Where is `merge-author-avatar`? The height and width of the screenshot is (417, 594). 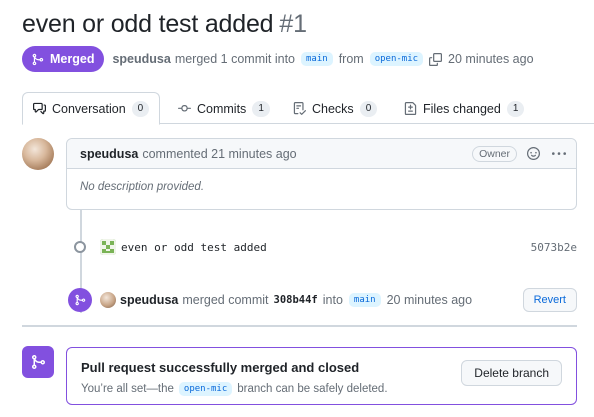
merge-author-avatar is located at coordinates (108, 300).